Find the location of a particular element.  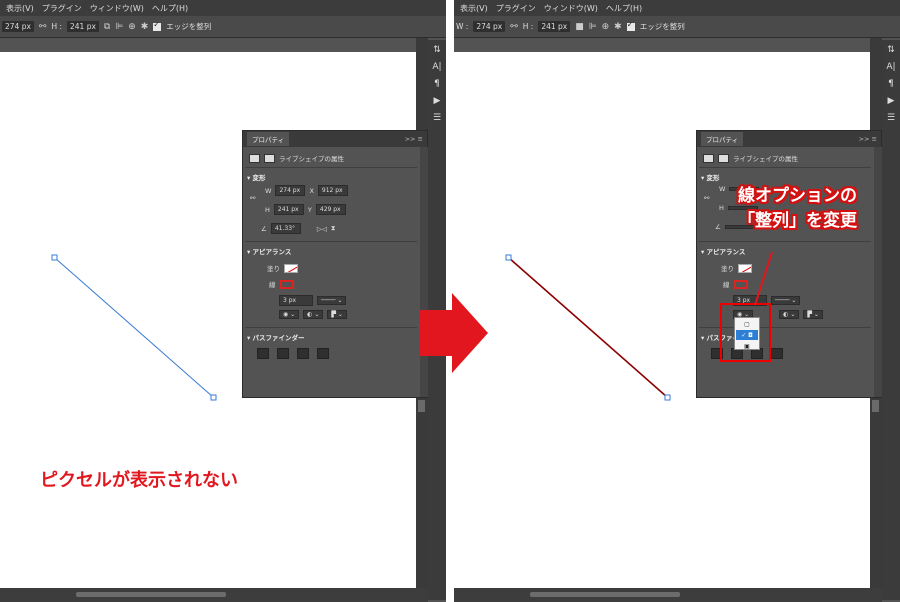

callout-line is located at coordinates (763, 278).